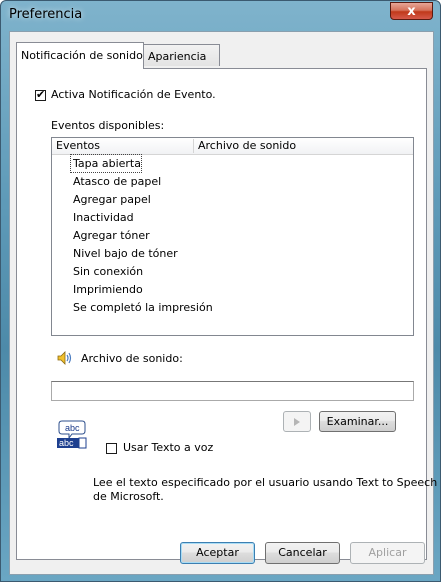 The width and height of the screenshot is (443, 584). I want to click on tab-label: Notificación de sonido, so click(82, 55).